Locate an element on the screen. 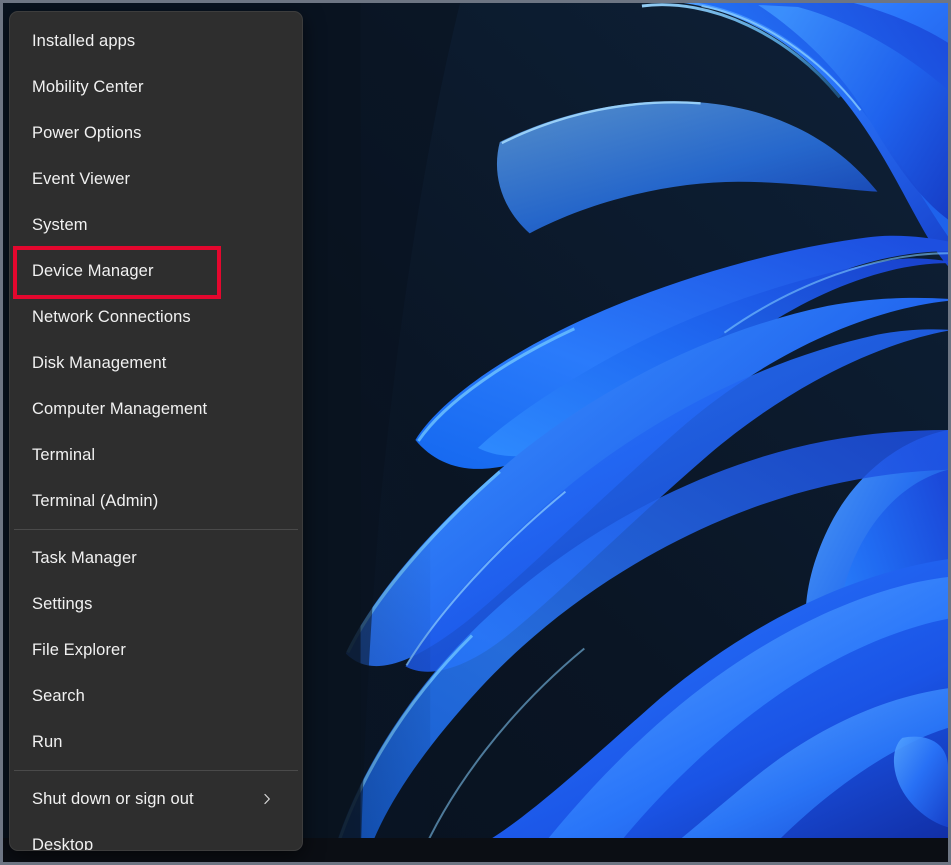 The image size is (951, 865). menu-item-label: Task Manager is located at coordinates (84, 557).